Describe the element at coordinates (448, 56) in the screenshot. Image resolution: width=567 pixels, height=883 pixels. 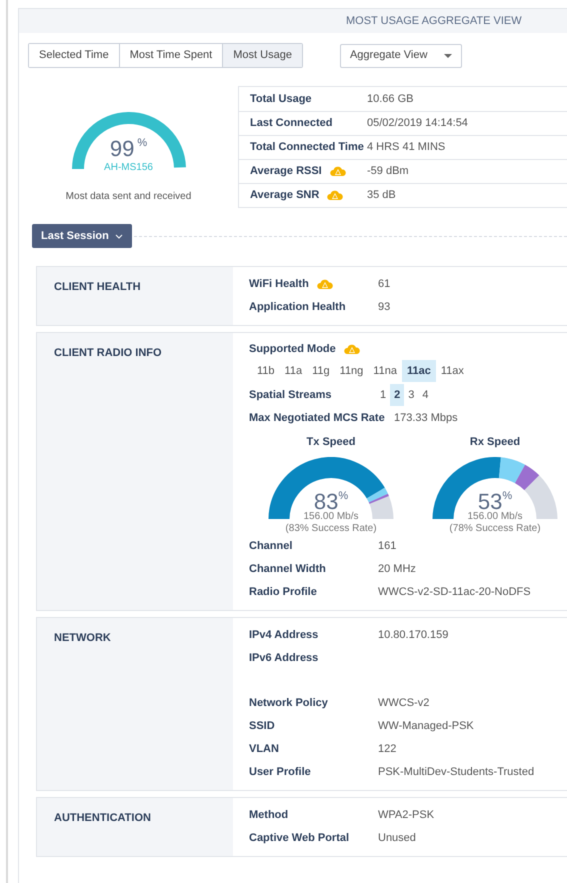
I see `caret-icon` at that location.